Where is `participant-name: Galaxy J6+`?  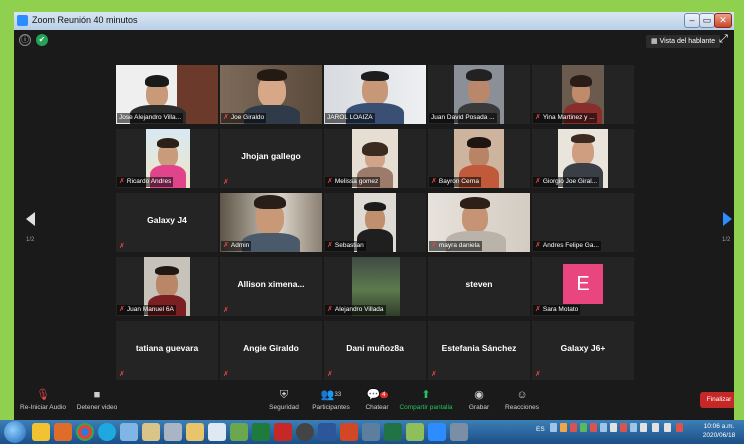
participant-name: Galaxy J6+ is located at coordinates (583, 348).